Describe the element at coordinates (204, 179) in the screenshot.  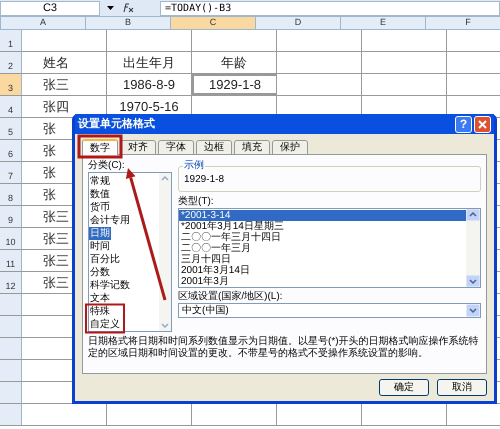
I see `sample-value: 1929-1-8` at that location.